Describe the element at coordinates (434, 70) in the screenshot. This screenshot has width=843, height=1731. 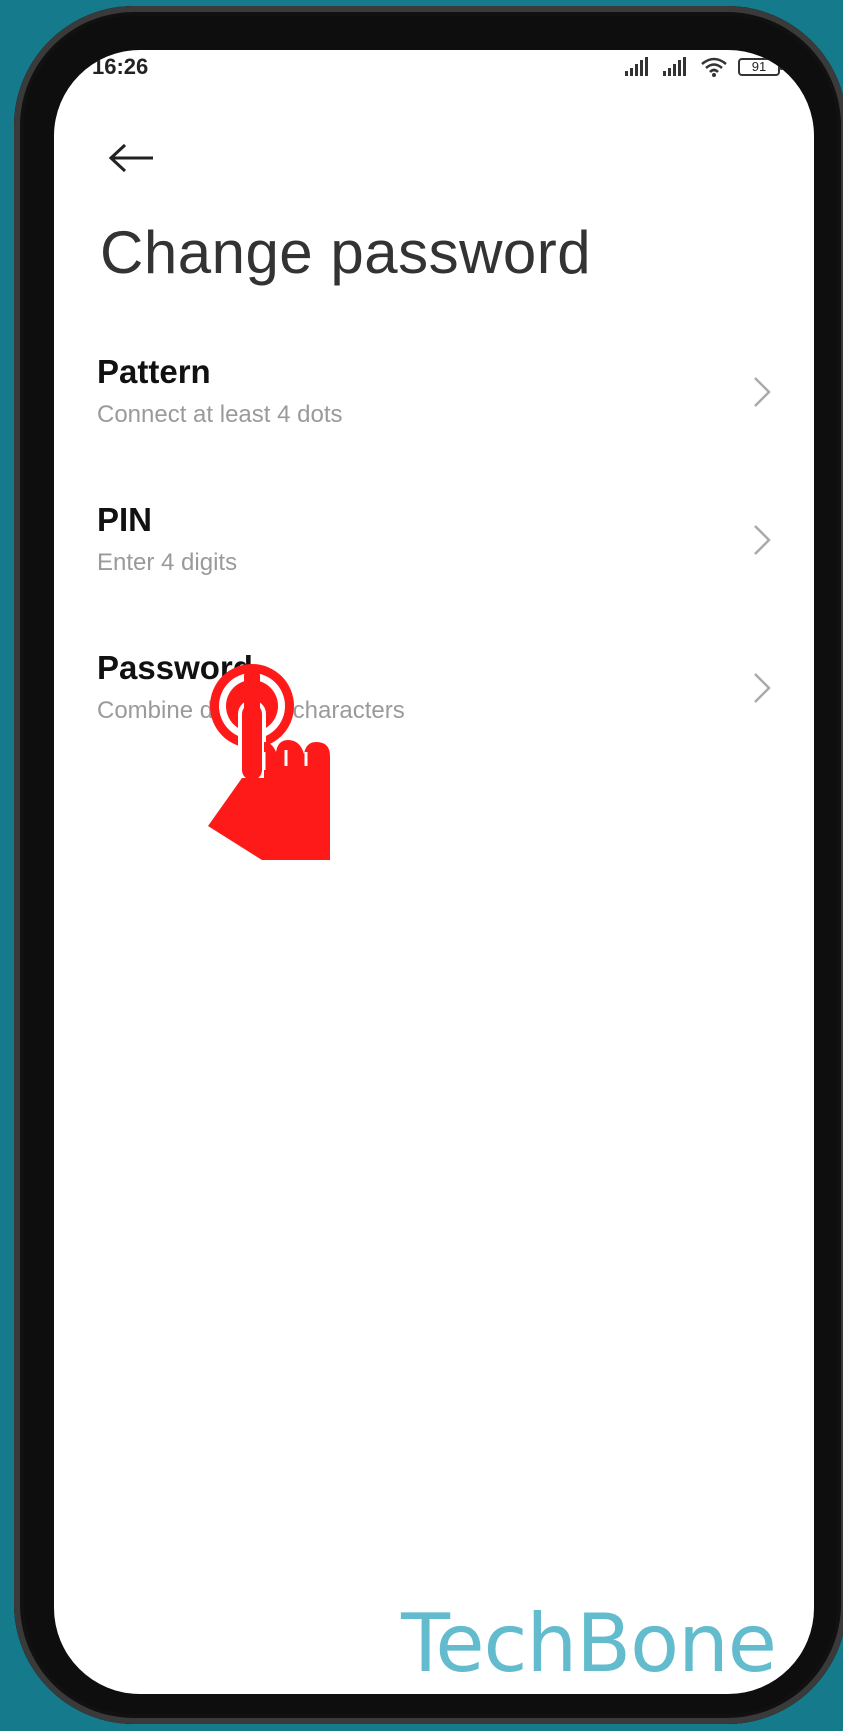
I see `status-bar: 16:26 91` at that location.